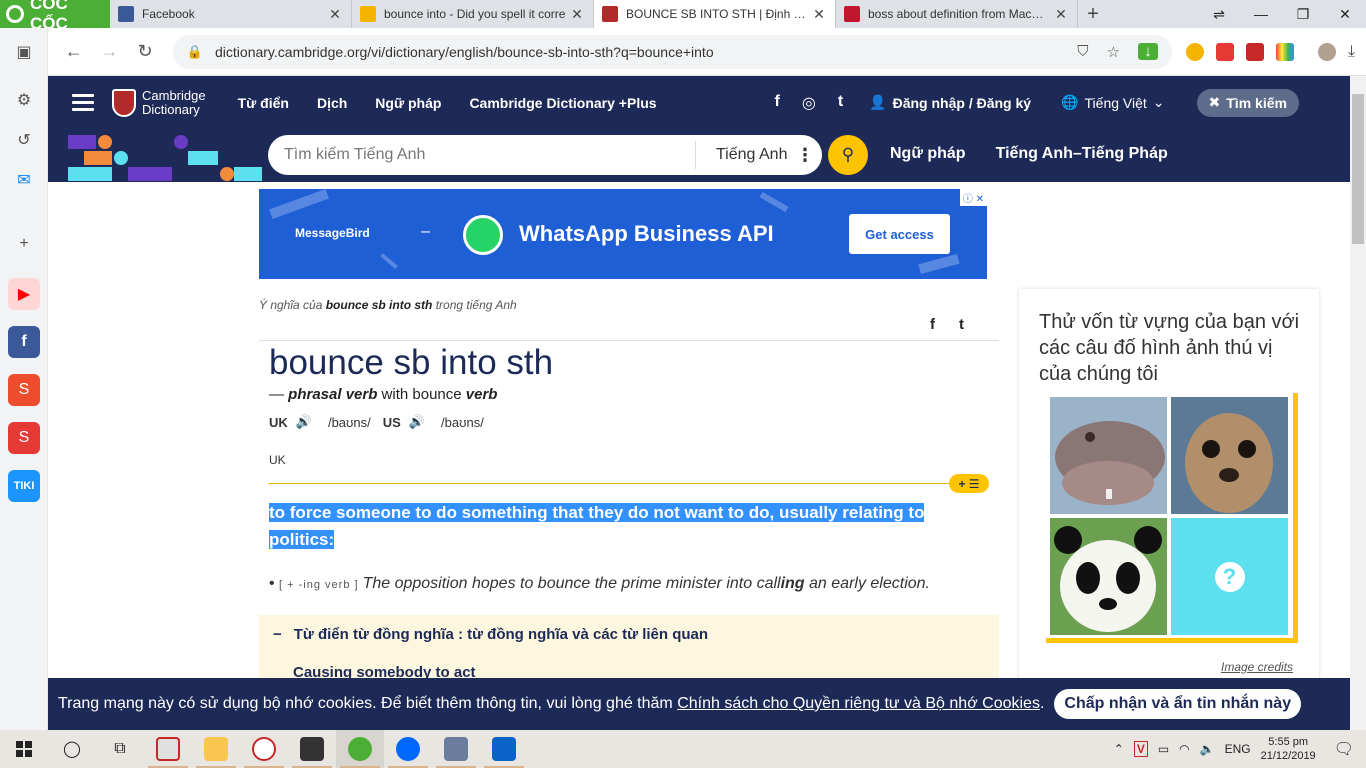 The image size is (1366, 768). What do you see at coordinates (304, 422) in the screenshot?
I see `uk-audio-icon: 🔊` at bounding box center [304, 422].